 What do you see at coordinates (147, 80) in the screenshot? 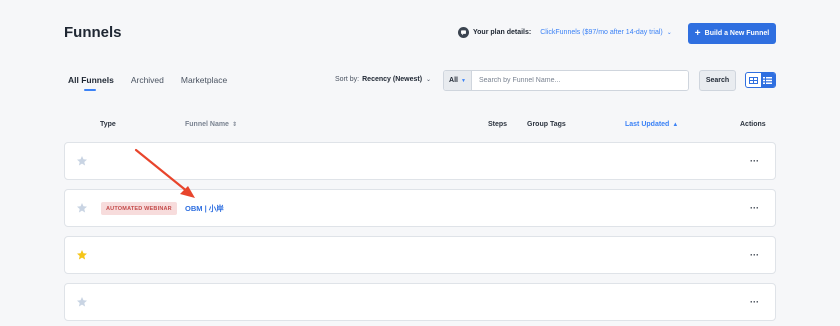
I see `tab-archived: Archived` at bounding box center [147, 80].